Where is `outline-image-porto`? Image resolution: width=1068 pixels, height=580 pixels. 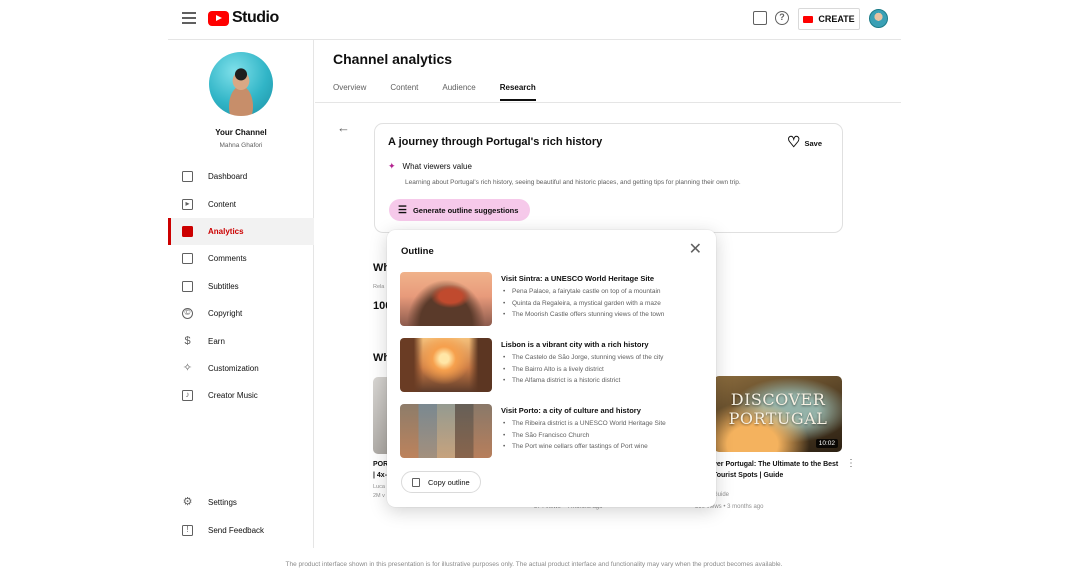 outline-image-porto is located at coordinates (446, 431).